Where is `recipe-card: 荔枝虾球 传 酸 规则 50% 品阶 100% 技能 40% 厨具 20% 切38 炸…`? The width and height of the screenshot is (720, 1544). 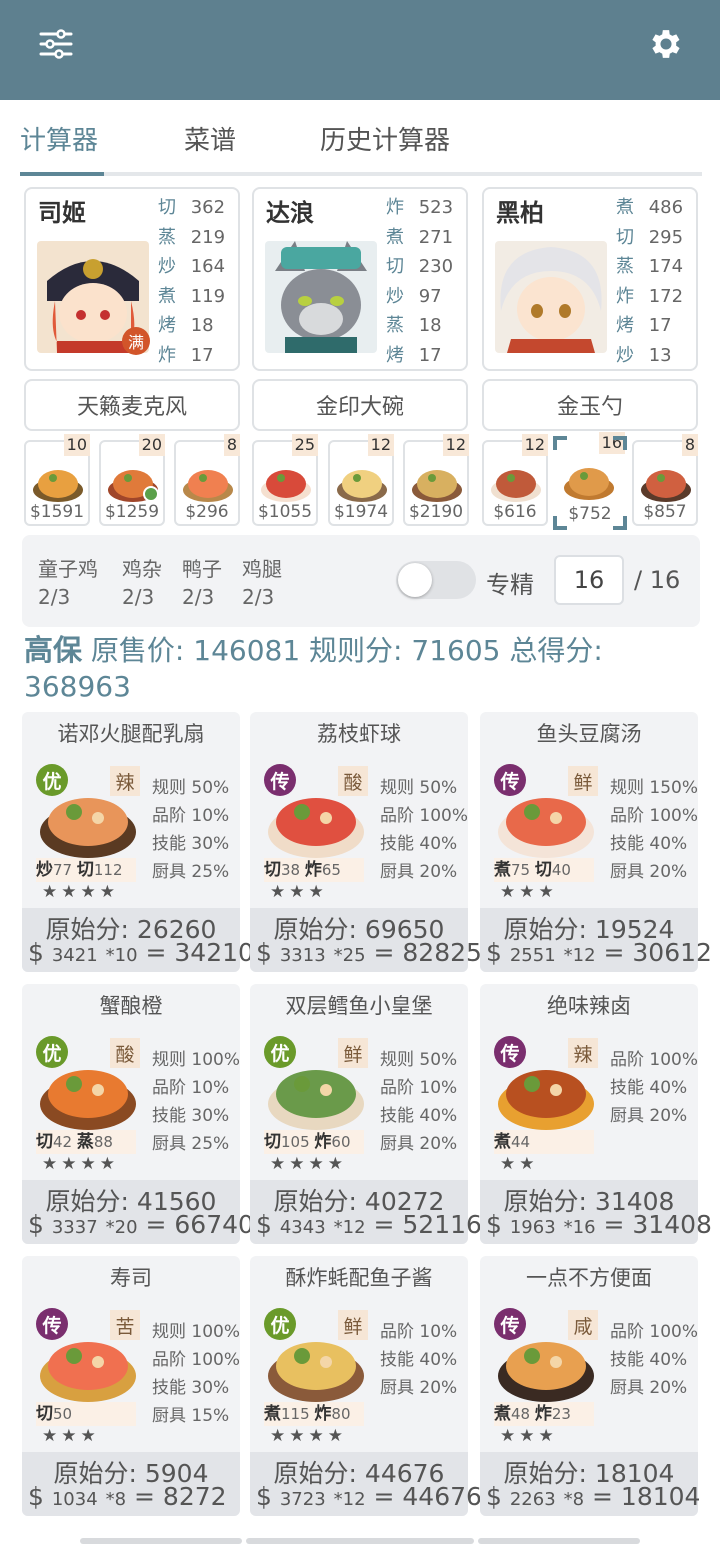
recipe-card: 荔枝虾球 传 酸 规则 50% 品阶 100% 技能 40% 厨具 20% 切38 炸… is located at coordinates (366, 842).